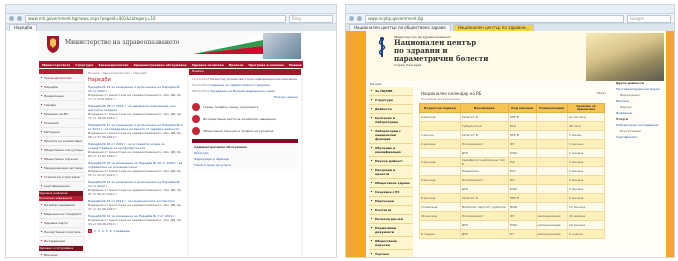 The width and height of the screenshot is (678, 261). I want to click on sidebar-item: Решения на МС, so click(61, 114).